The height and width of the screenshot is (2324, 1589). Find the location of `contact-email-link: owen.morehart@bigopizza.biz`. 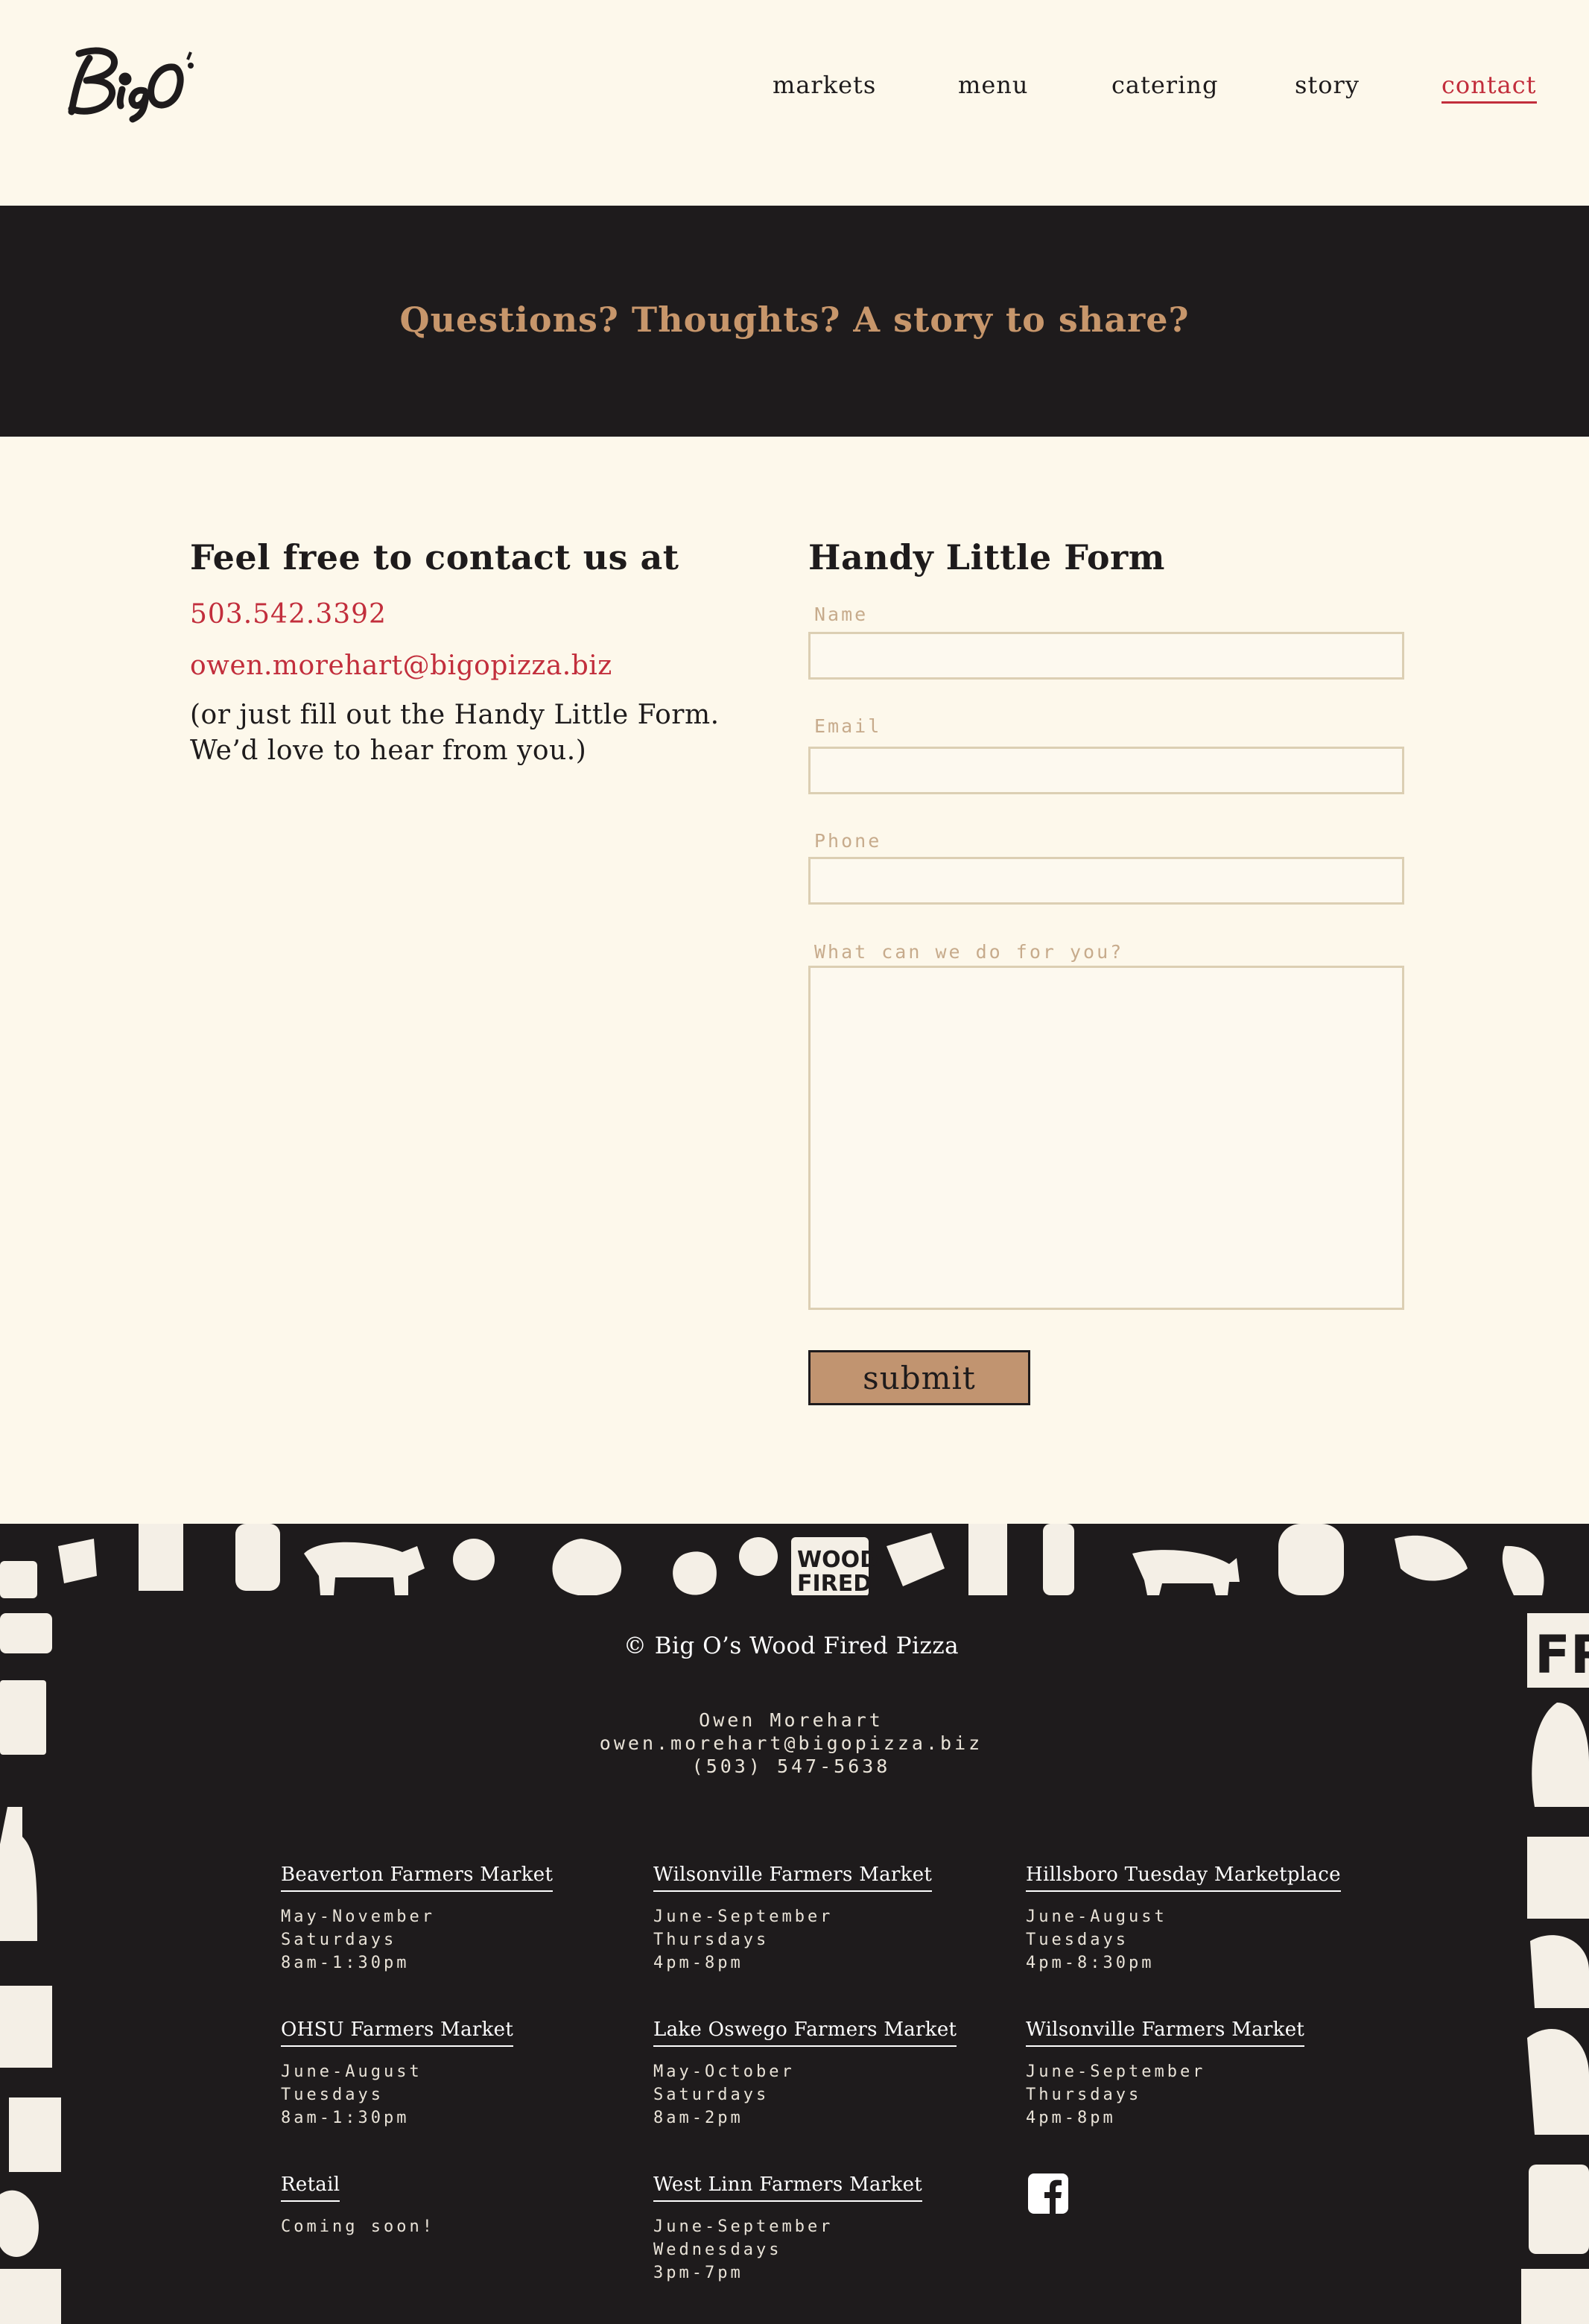

contact-email-link: owen.morehart@bigopizza.biz is located at coordinates (458, 666).